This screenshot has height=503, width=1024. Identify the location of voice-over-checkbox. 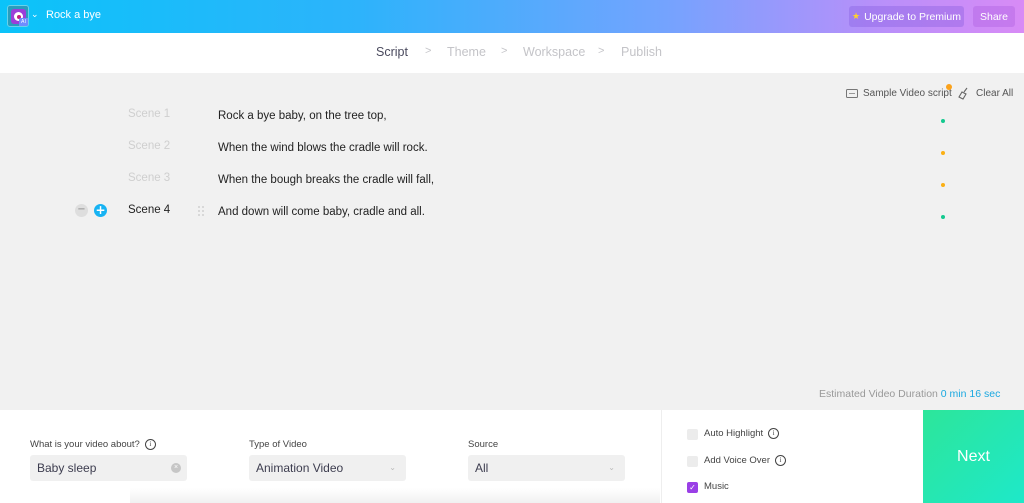
(692, 461).